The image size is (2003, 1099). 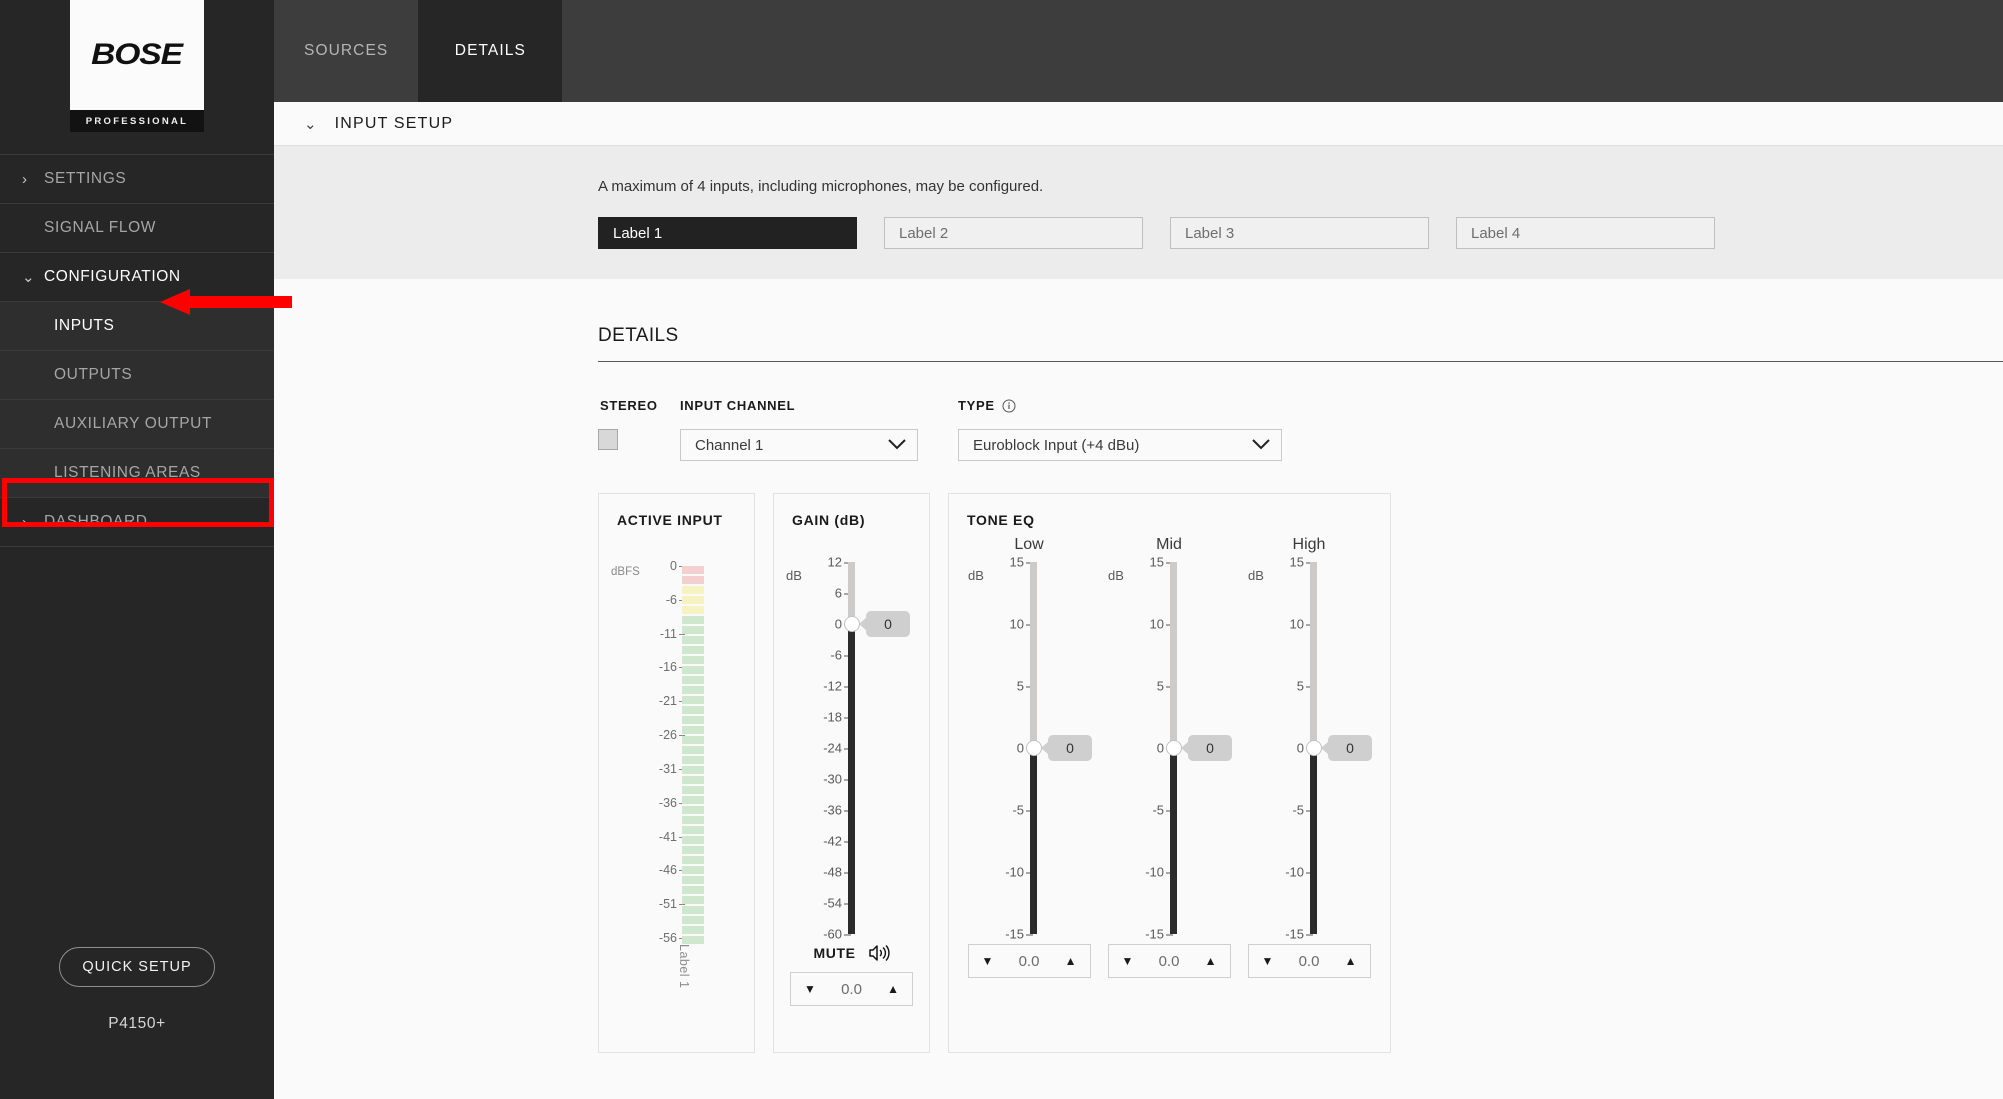 What do you see at coordinates (137, 179) in the screenshot?
I see `sidebar-item-settings: › SETTINGS` at bounding box center [137, 179].